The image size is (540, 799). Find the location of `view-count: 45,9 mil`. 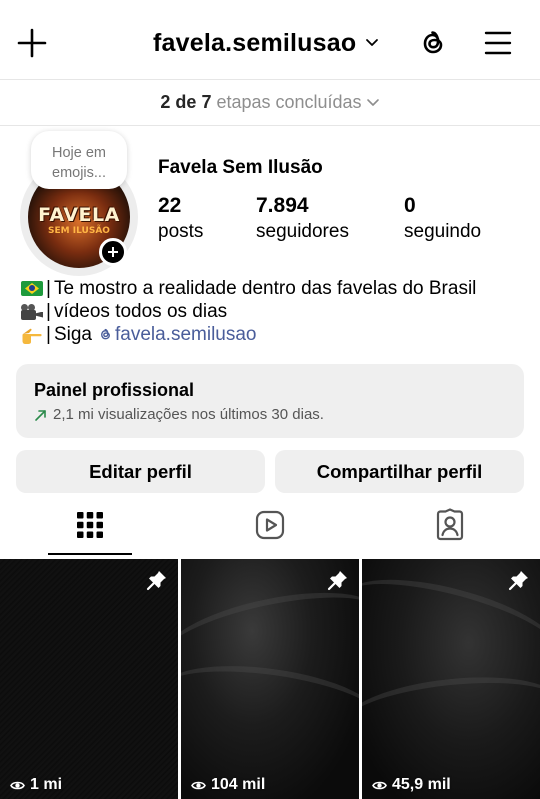

view-count: 45,9 mil is located at coordinates (411, 785).